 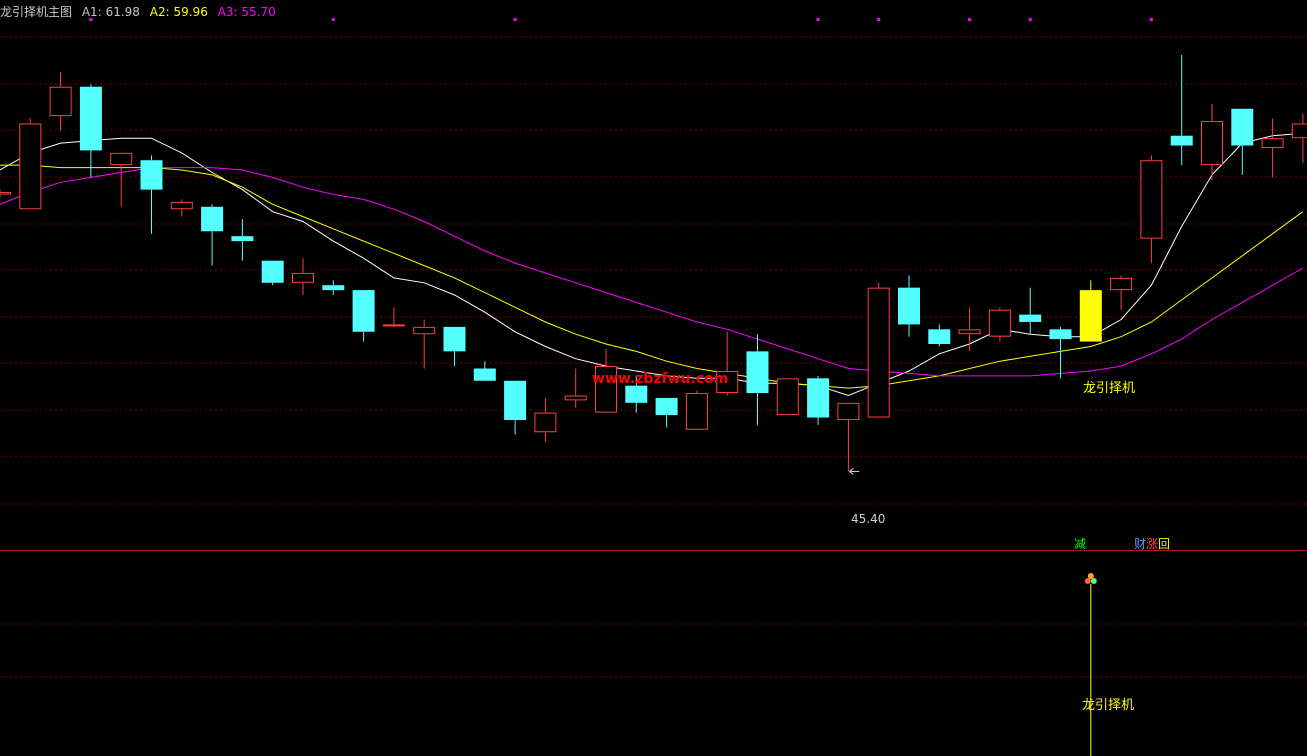 I want to click on watermark: www.zbzfwu.com, so click(x=660, y=379).